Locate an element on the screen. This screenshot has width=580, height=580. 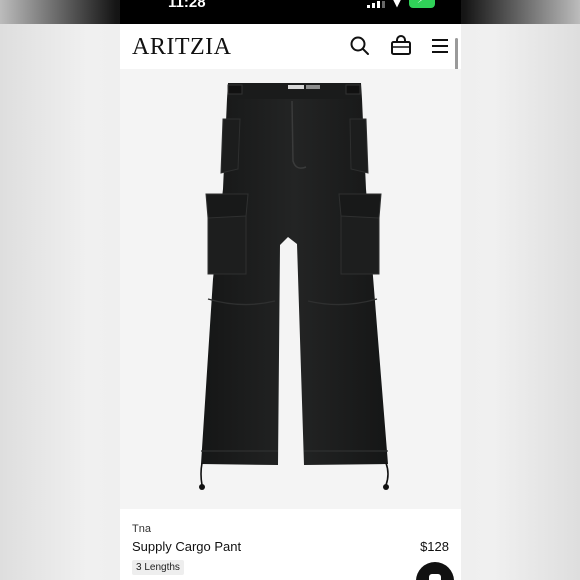
shopping-bag-icon is located at coordinates (401, 45).